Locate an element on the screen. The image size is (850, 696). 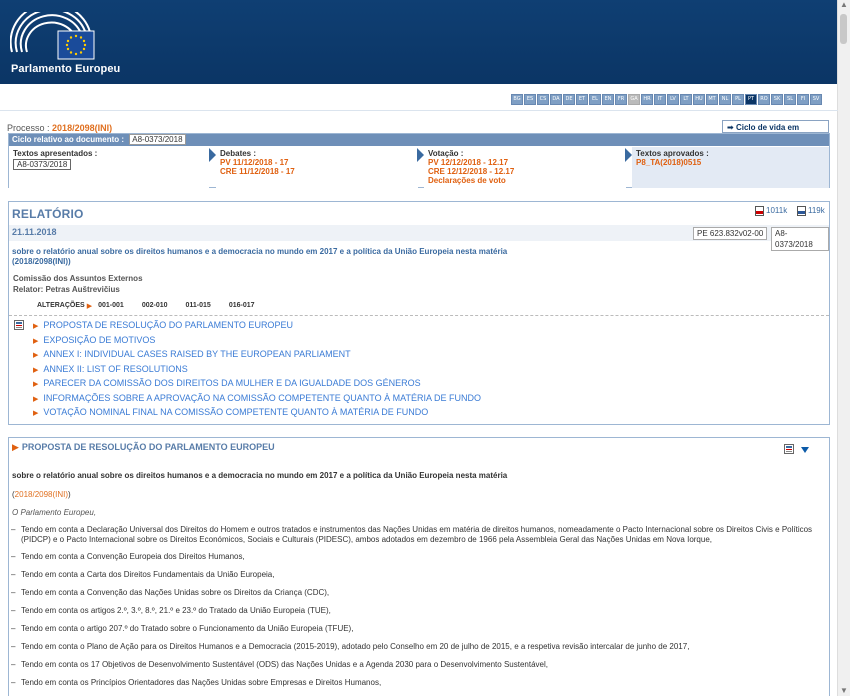
language-fr: FR is located at coordinates (621, 99).